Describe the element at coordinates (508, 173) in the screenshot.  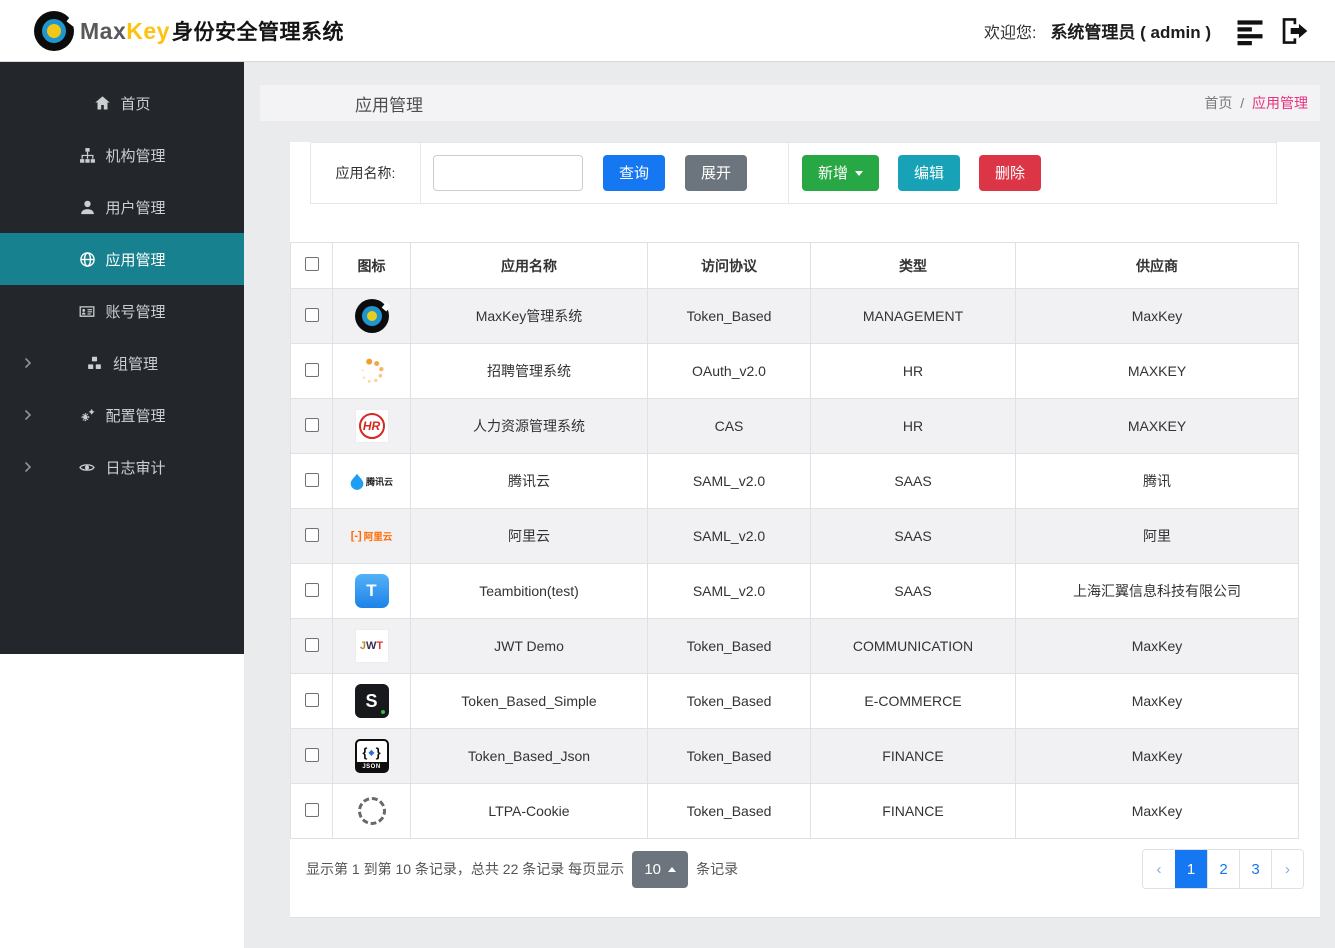
I see `app-name-input` at that location.